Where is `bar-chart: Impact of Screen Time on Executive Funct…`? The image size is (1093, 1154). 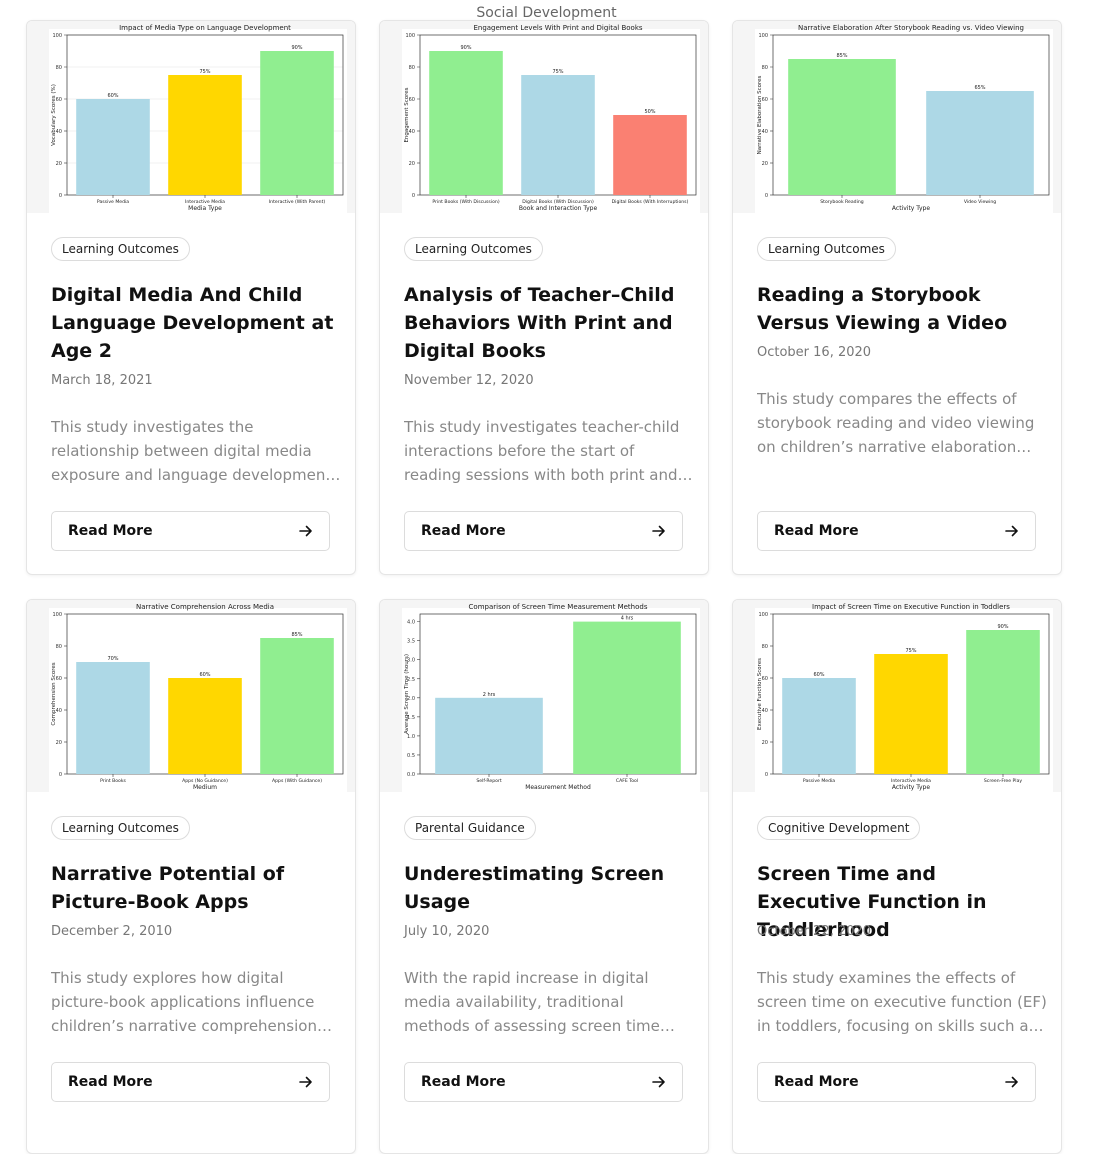
bar-chart: Impact of Screen Time on Executive Funct… is located at coordinates (897, 696).